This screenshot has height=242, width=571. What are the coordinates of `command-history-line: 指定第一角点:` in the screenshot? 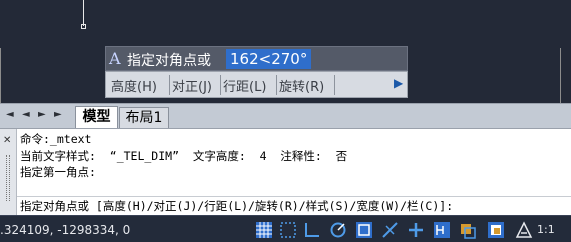 It's located at (58, 172).